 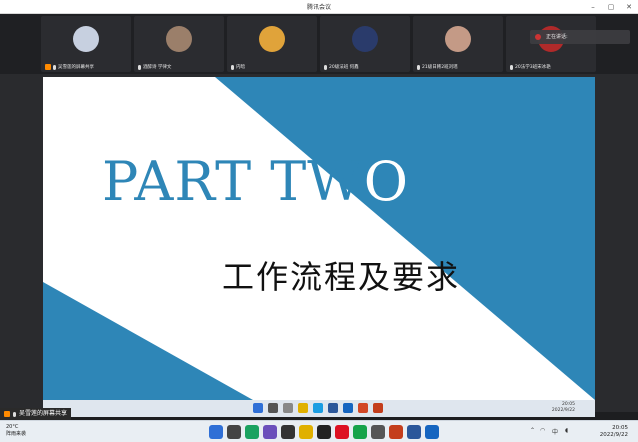 I want to click on taskbar: 20°C 阵雨来袭 ⌃ ◠ 中 ◖ 20:05 2022/9/22, so click(x=319, y=431).